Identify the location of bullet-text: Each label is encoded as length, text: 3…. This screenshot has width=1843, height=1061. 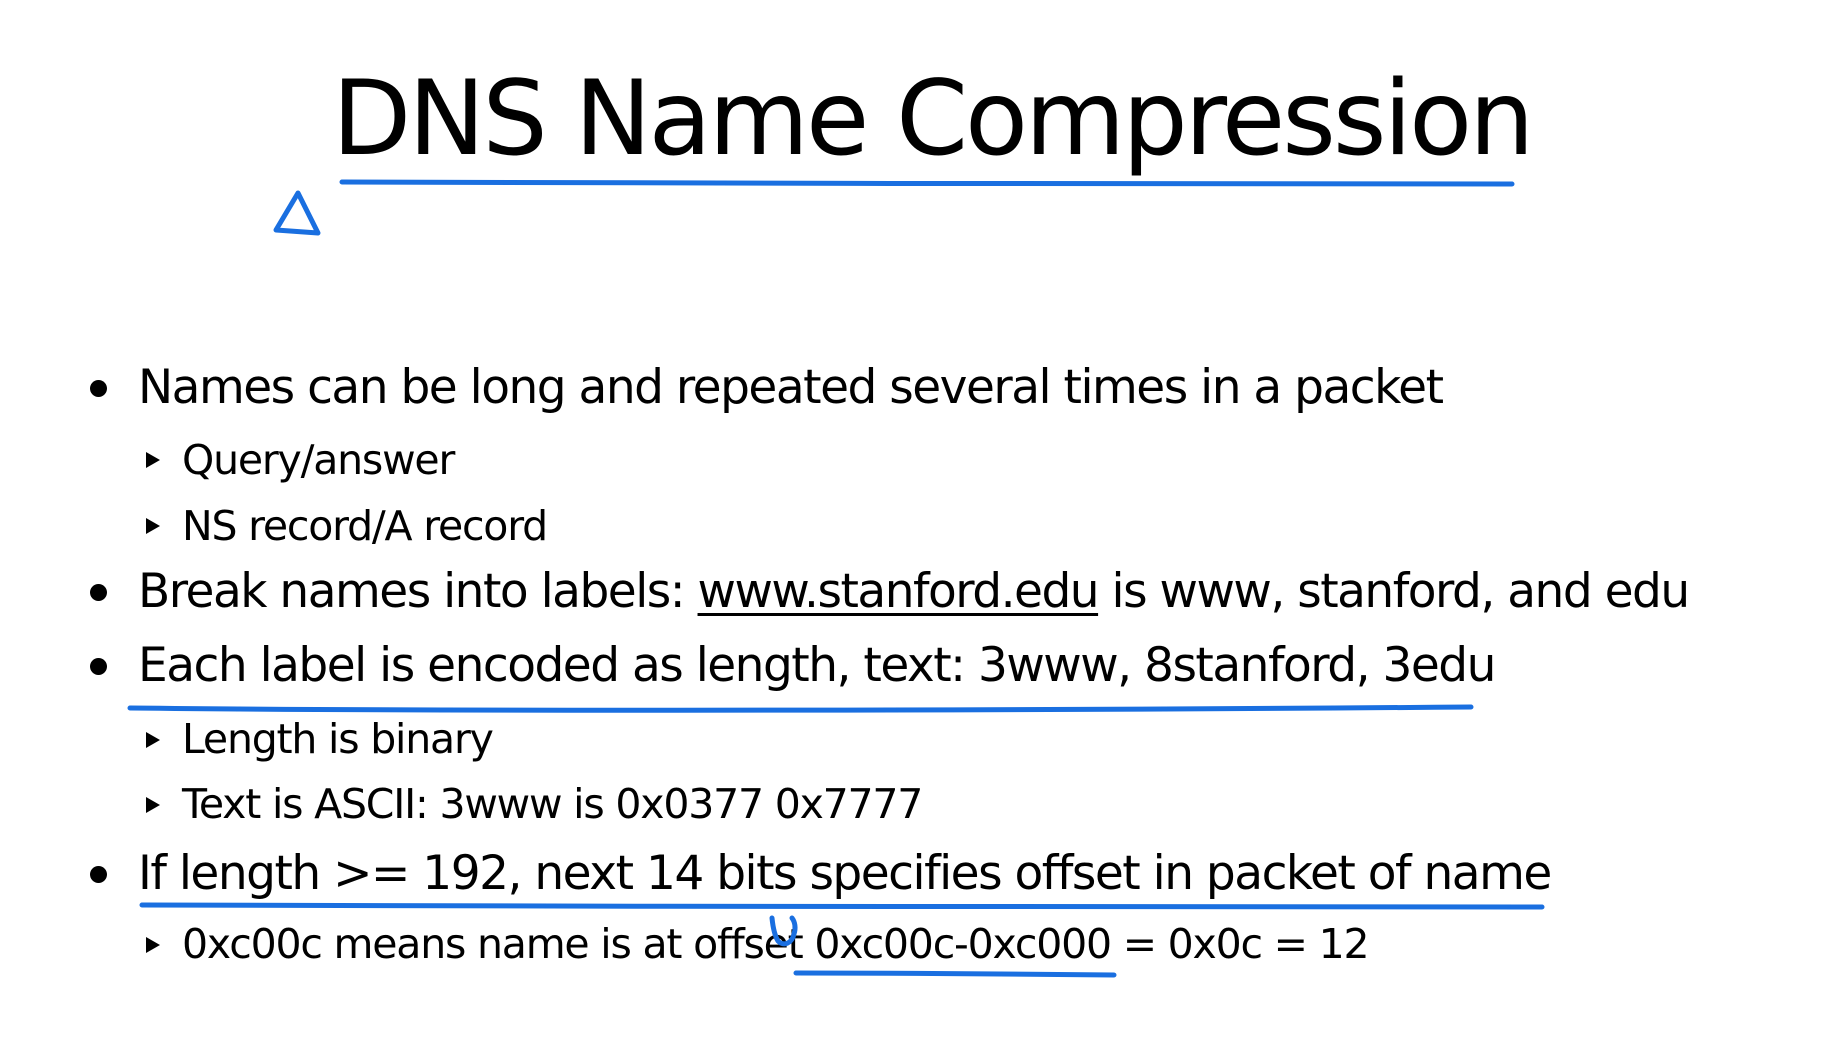
(817, 665).